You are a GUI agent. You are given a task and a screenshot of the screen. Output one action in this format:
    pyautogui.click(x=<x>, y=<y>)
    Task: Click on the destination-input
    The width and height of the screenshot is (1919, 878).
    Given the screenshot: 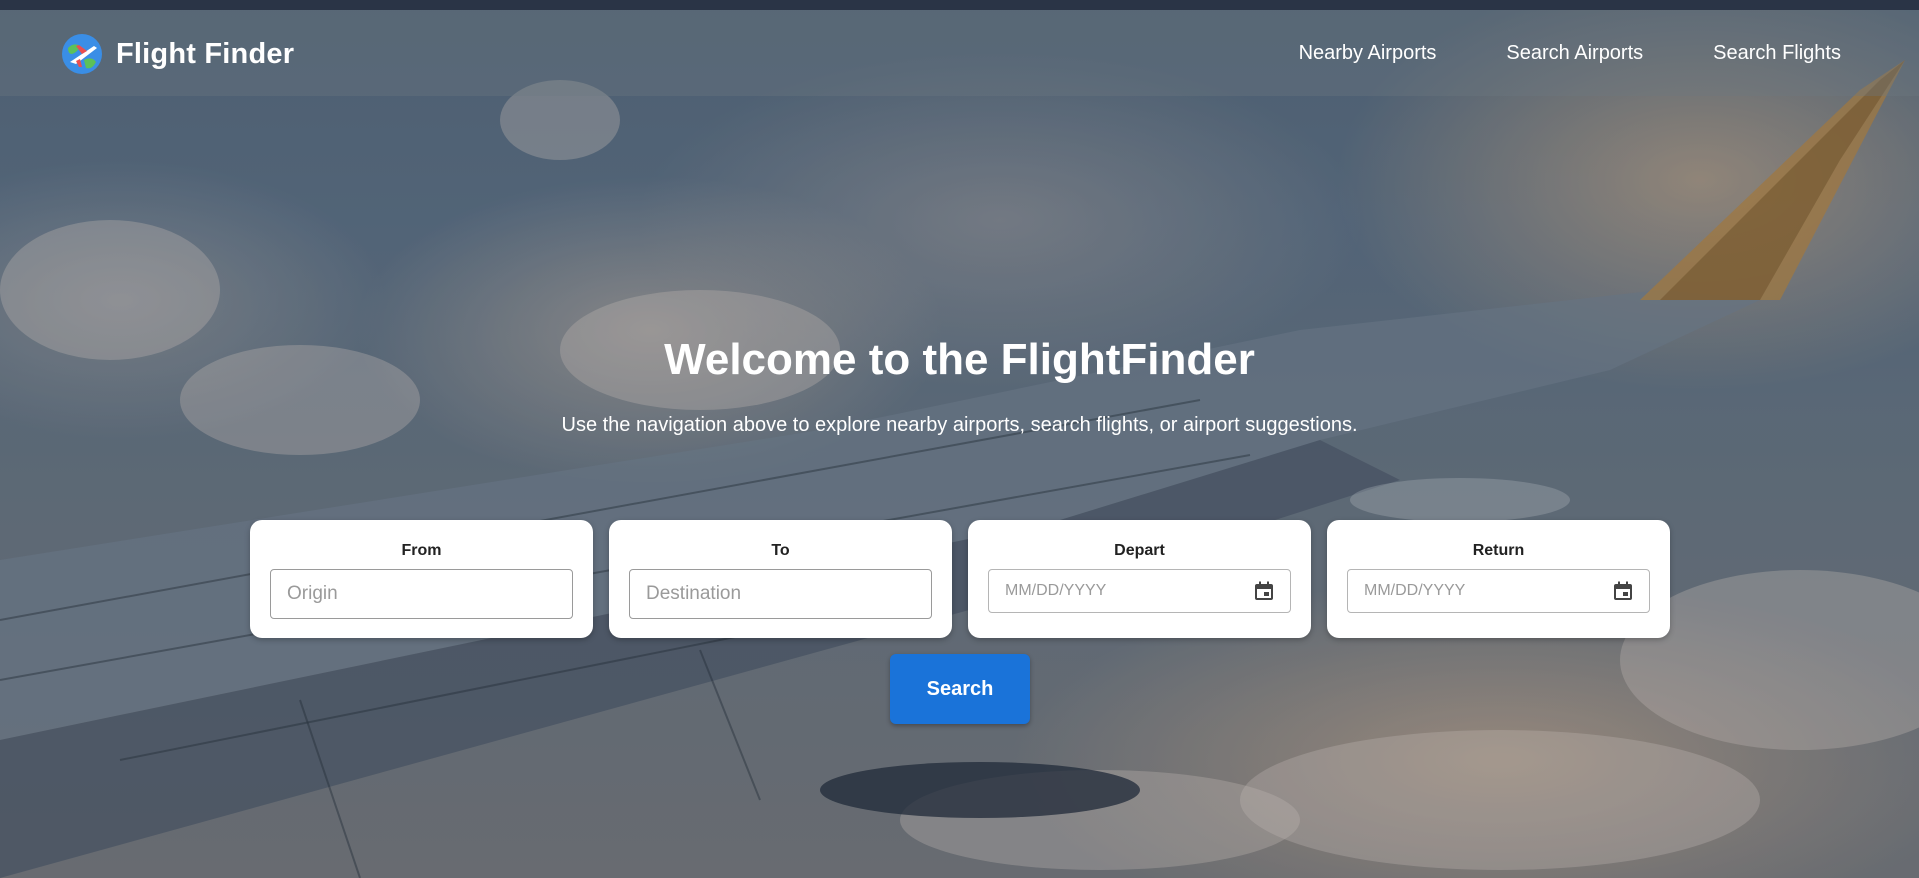 What is the action you would take?
    pyautogui.click(x=780, y=594)
    